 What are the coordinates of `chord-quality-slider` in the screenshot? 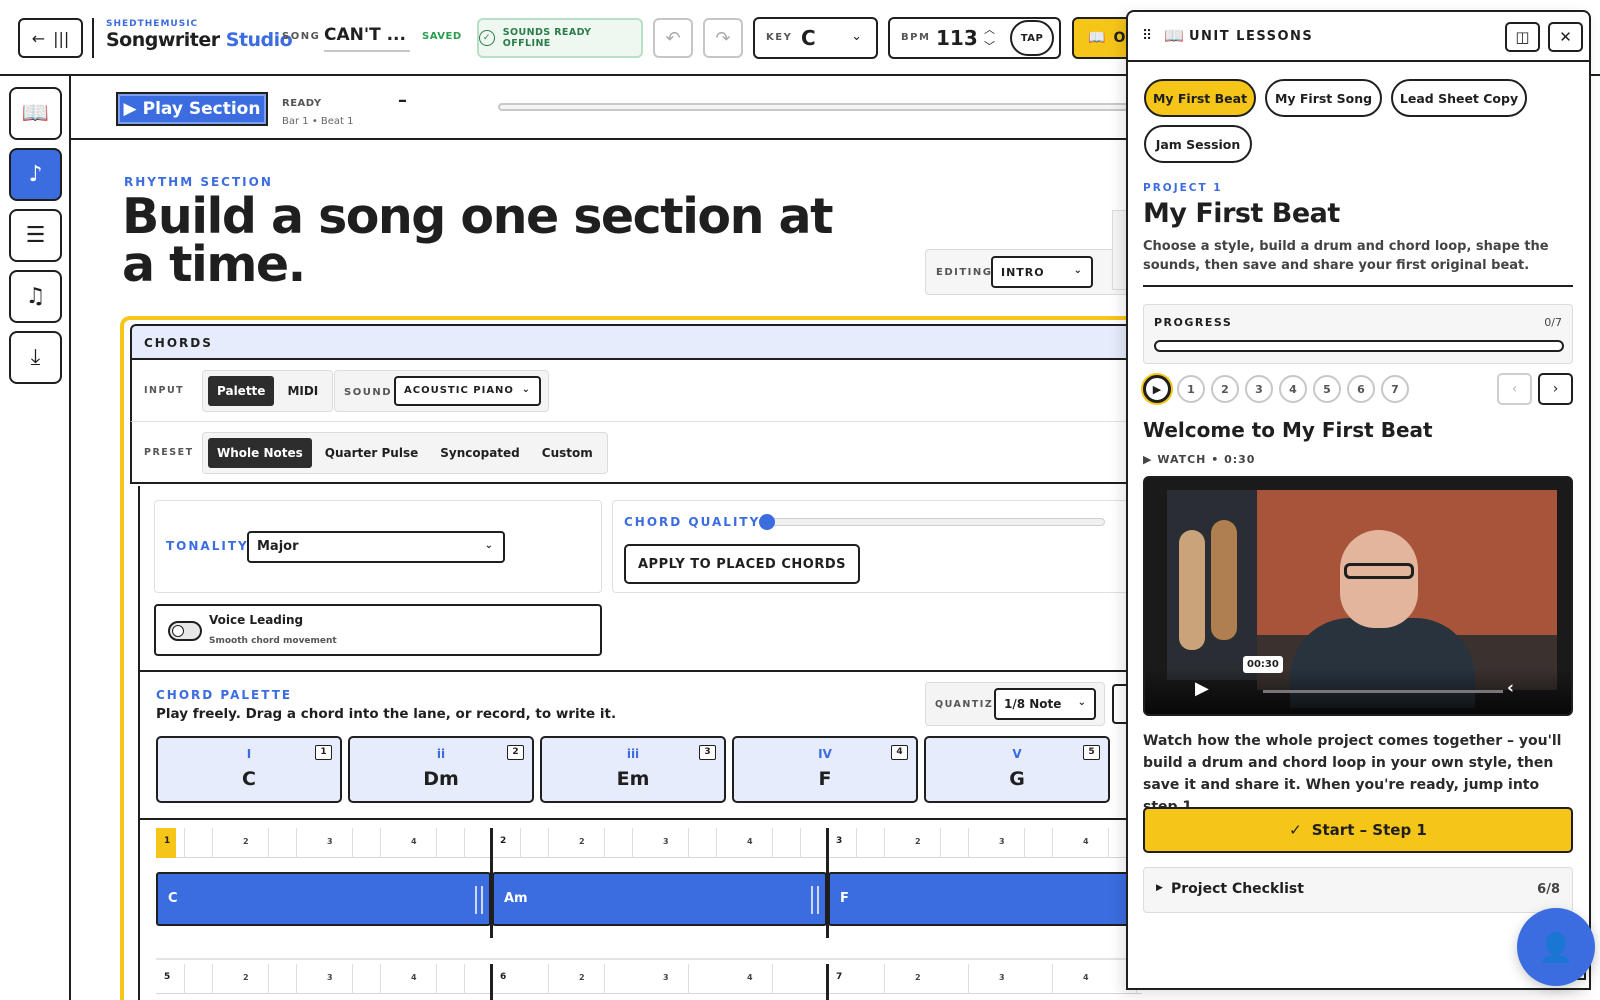 It's located at (932, 522).